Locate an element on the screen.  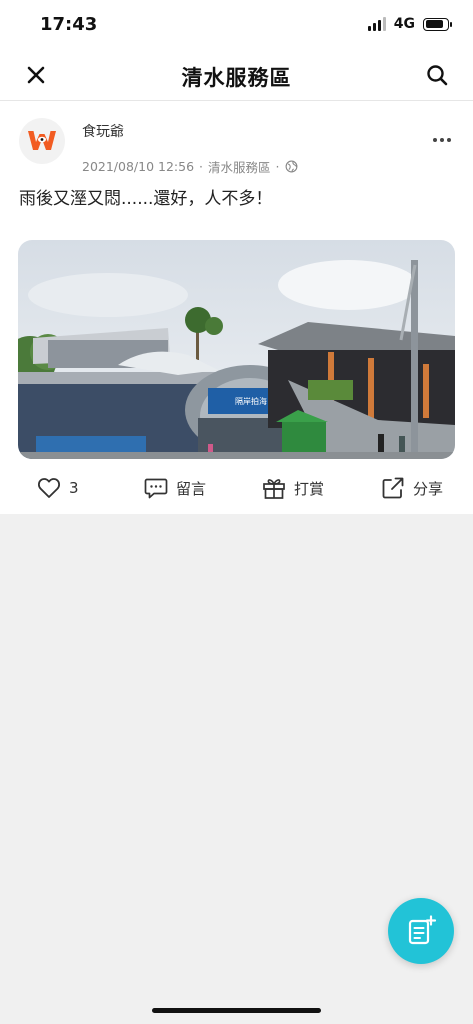
comment-label: 留言 is located at coordinates (191, 488).